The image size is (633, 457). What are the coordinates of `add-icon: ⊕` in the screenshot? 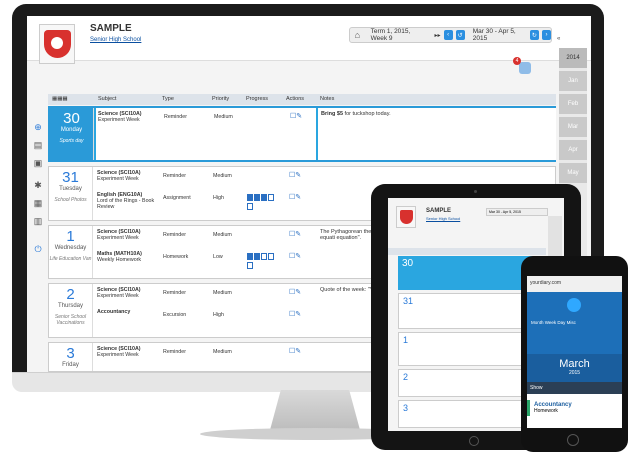 It's located at (38, 127).